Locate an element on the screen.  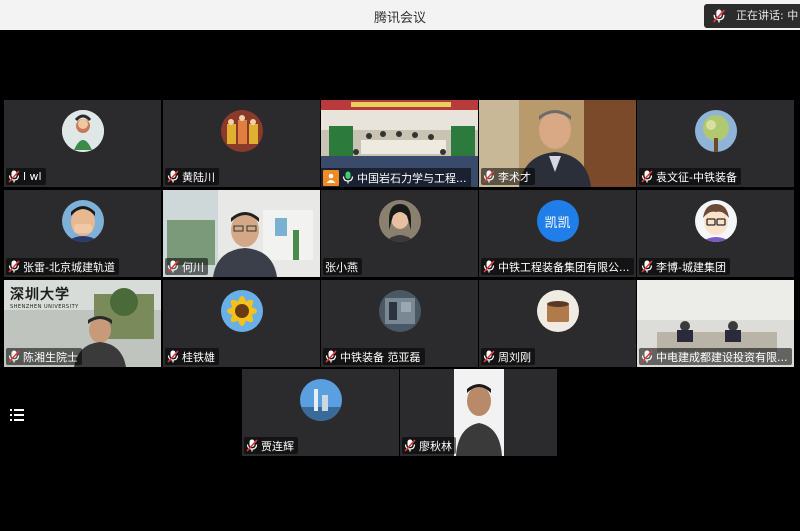
microphone-icon is located at coordinates (719, 16).